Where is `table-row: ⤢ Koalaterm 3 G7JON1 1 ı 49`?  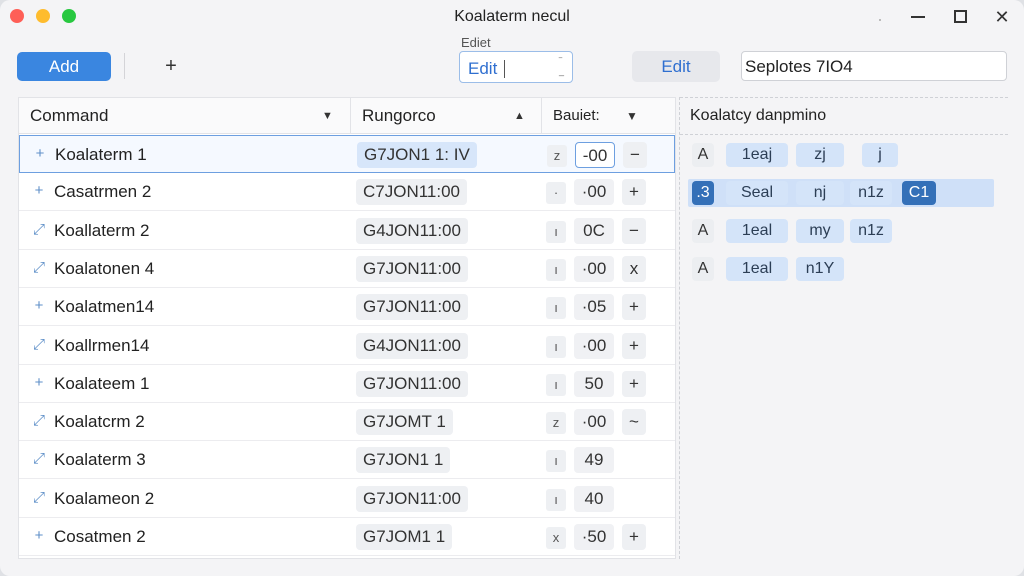 table-row: ⤢ Koalaterm 3 G7JON1 1 ı 49 is located at coordinates (347, 460).